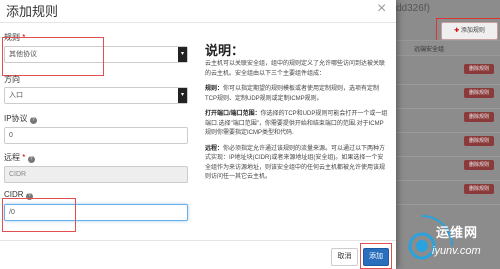 This screenshot has height=269, width=500. I want to click on remote-label: 远程 * ?, so click(19, 157).